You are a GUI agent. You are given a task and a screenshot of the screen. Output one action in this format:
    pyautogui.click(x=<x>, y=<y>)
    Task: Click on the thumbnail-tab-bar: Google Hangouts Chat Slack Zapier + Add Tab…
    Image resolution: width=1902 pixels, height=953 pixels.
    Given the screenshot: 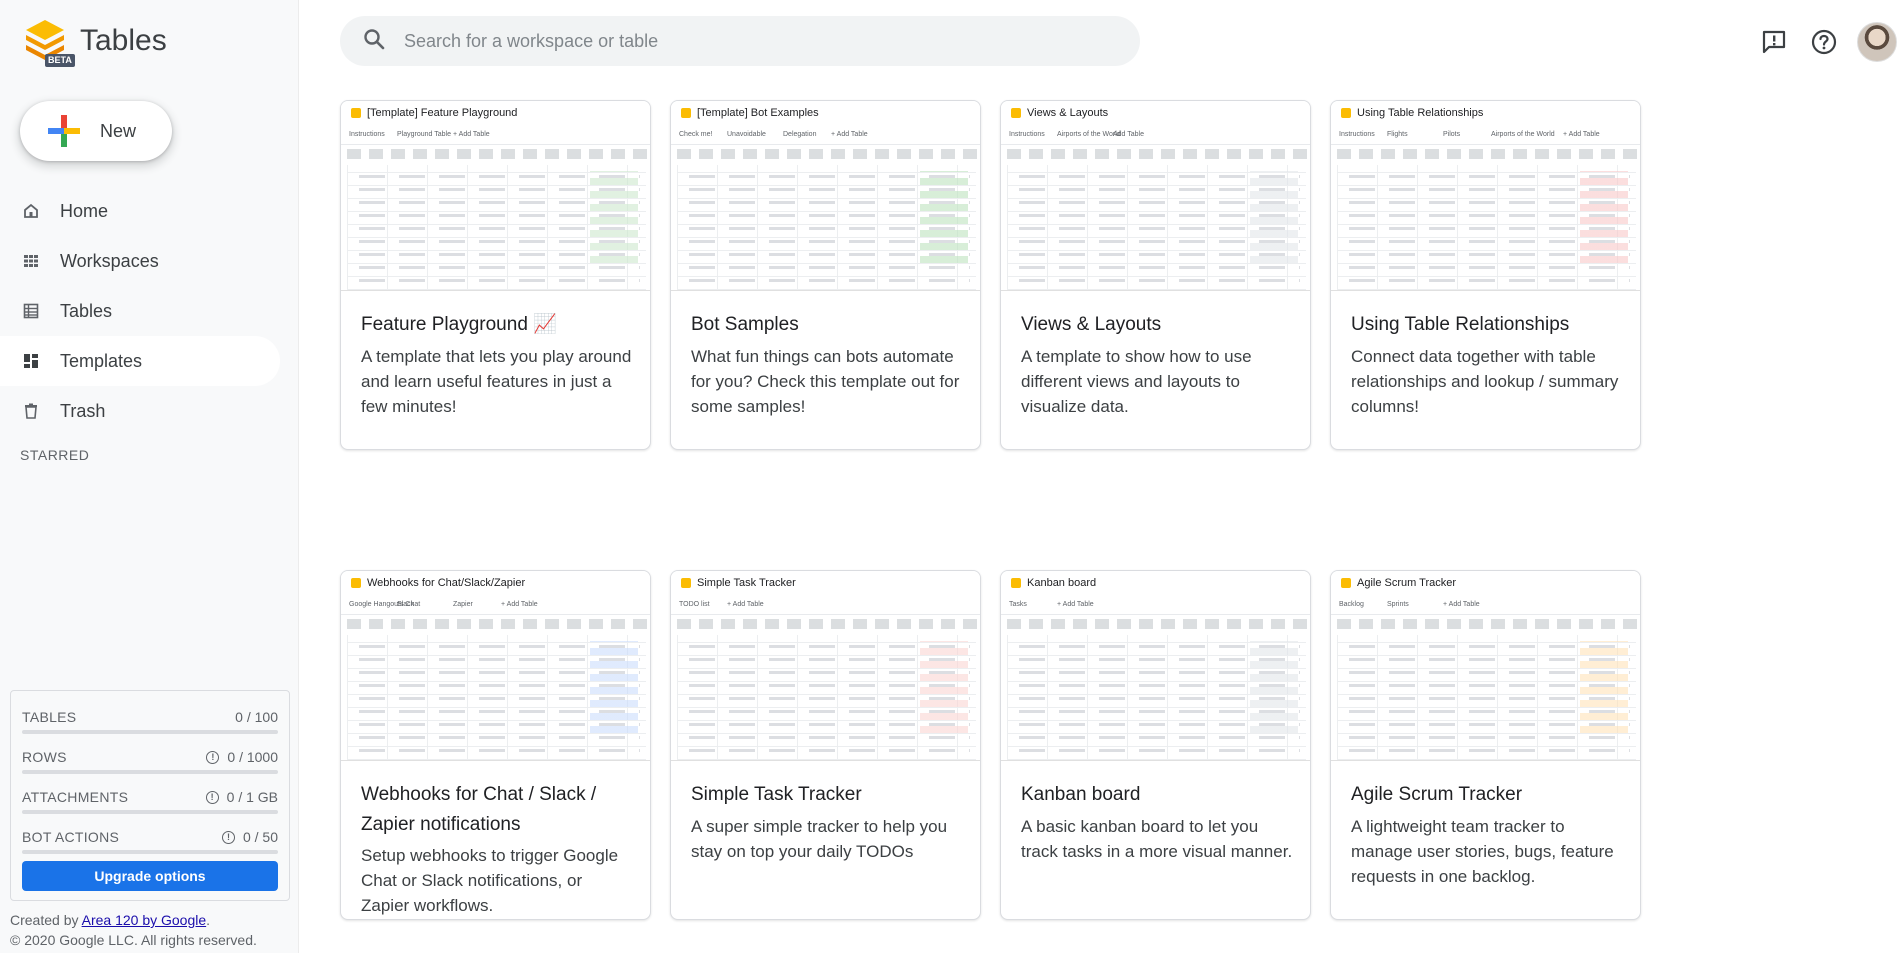 What is the action you would take?
    pyautogui.click(x=495, y=606)
    